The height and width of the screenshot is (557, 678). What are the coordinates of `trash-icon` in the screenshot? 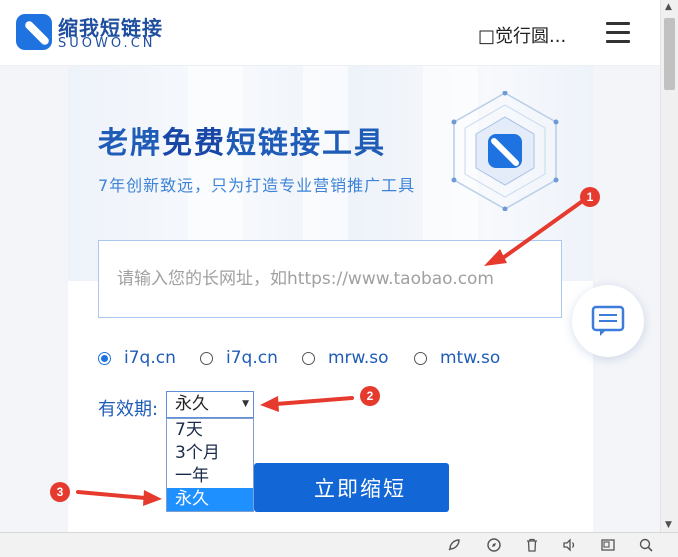 It's located at (532, 545).